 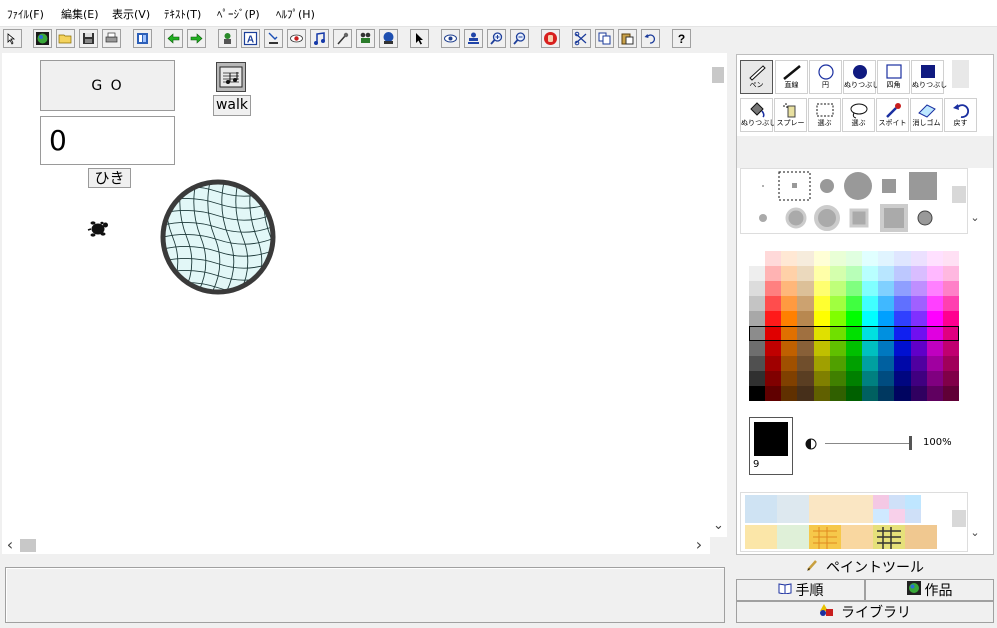 What do you see at coordinates (173, 38) in the screenshot?
I see `prev-page-icon` at bounding box center [173, 38].